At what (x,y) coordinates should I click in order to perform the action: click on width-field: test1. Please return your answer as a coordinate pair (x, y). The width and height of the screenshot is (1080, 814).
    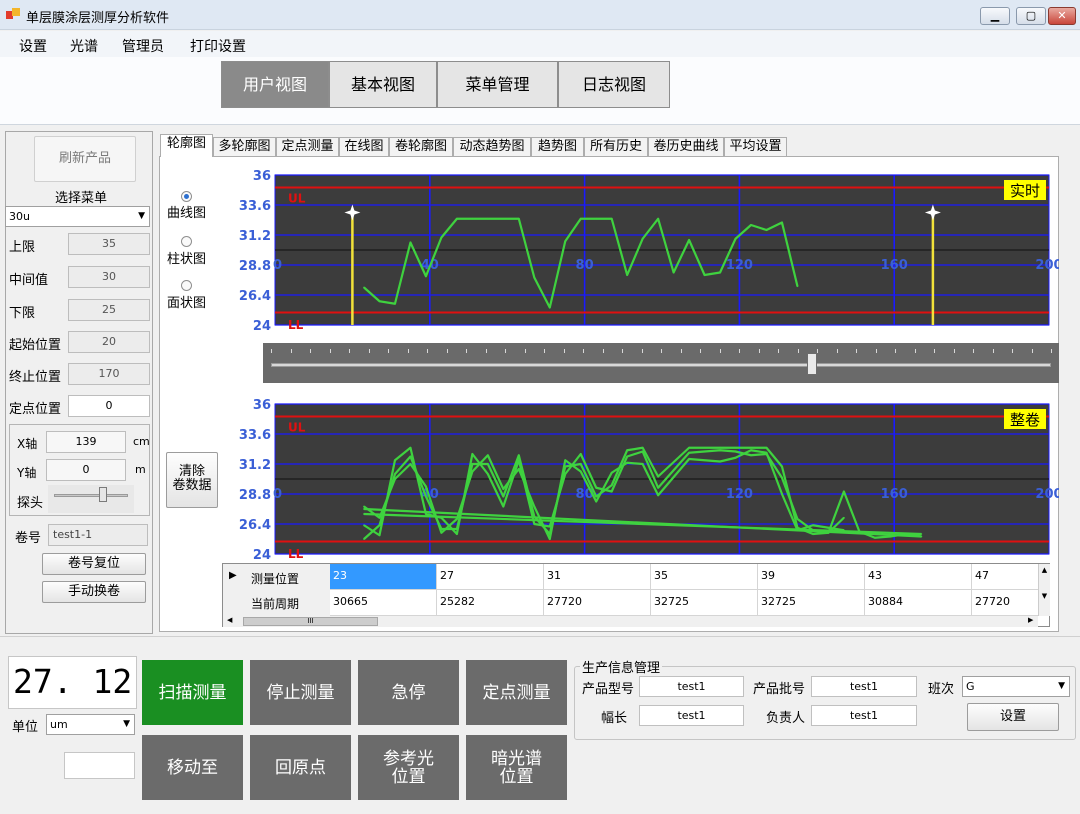
    Looking at the image, I should click on (691, 715).